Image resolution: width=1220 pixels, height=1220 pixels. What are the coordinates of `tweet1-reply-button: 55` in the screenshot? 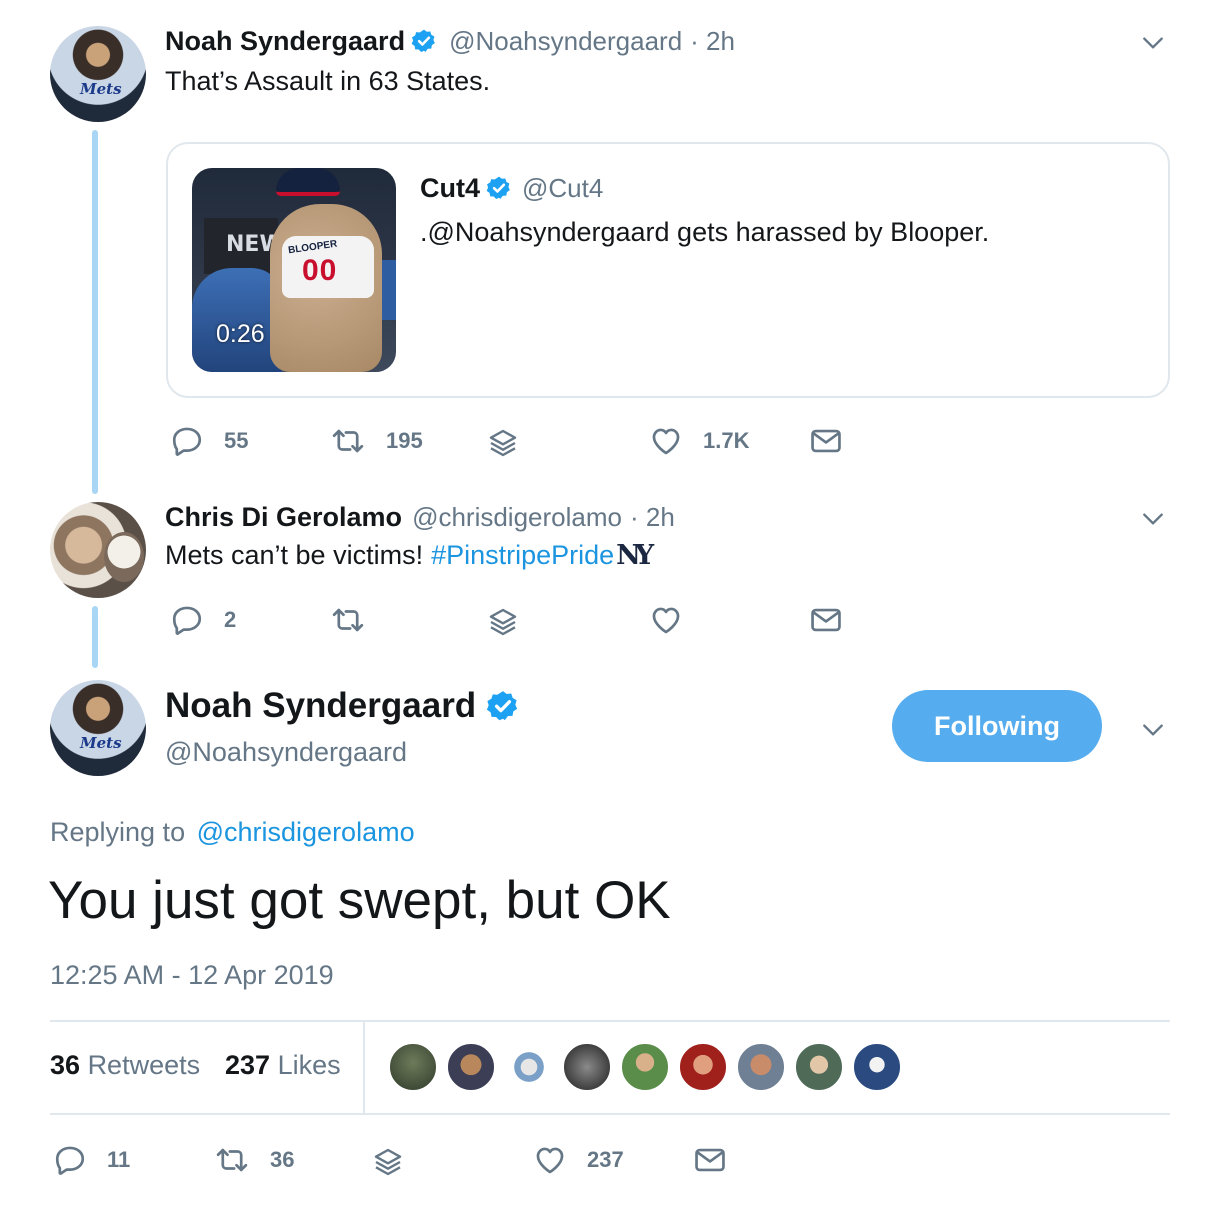 It's located at (209, 441).